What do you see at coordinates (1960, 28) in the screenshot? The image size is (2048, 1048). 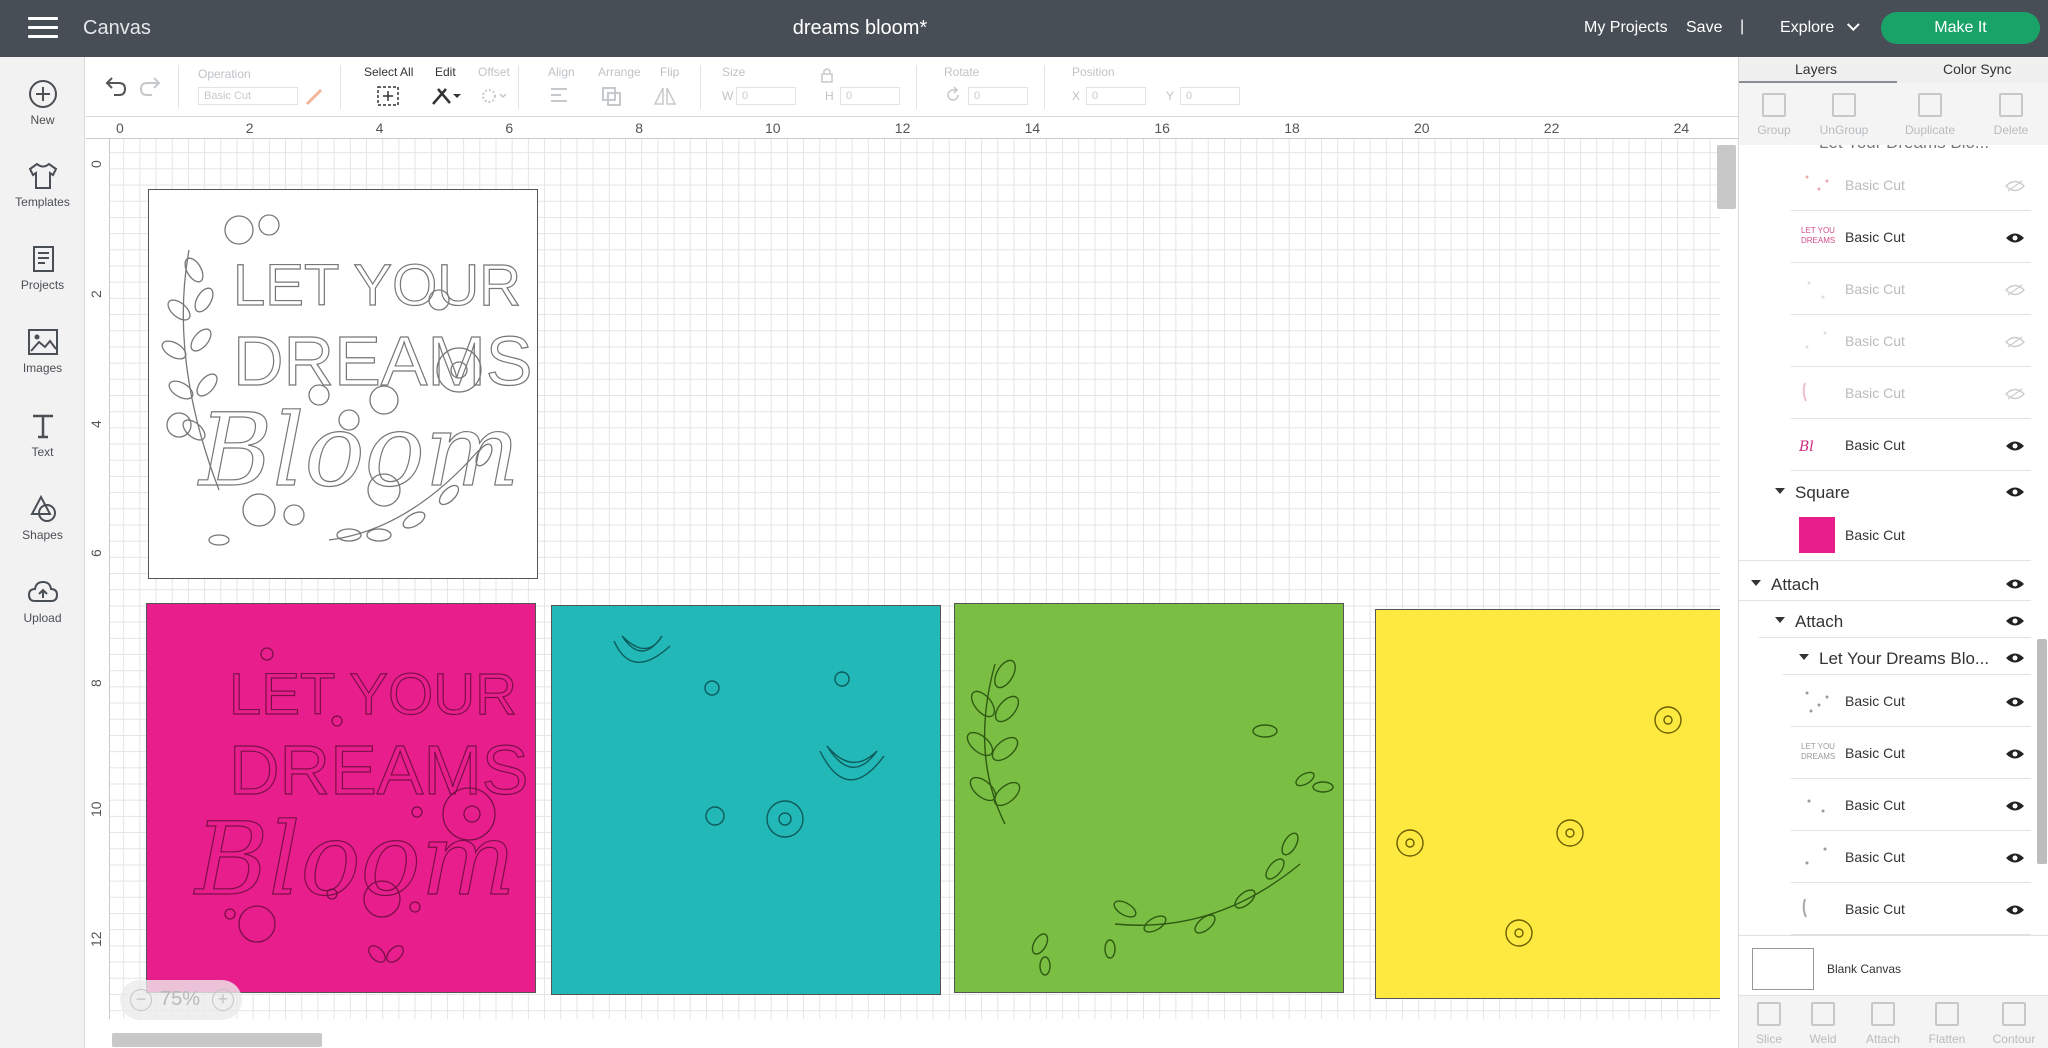 I see `make-it-button: Make It` at bounding box center [1960, 28].